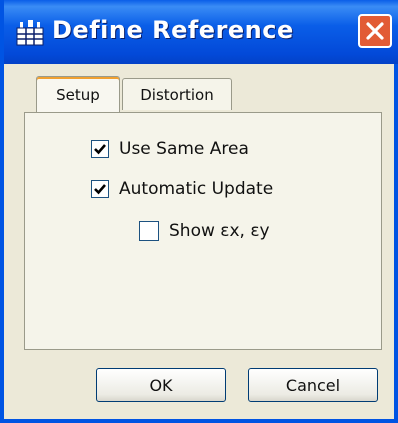 The width and height of the screenshot is (398, 423). Describe the element at coordinates (219, 231) in the screenshot. I see `show-ex-ey-label: Show εx, εy` at that location.